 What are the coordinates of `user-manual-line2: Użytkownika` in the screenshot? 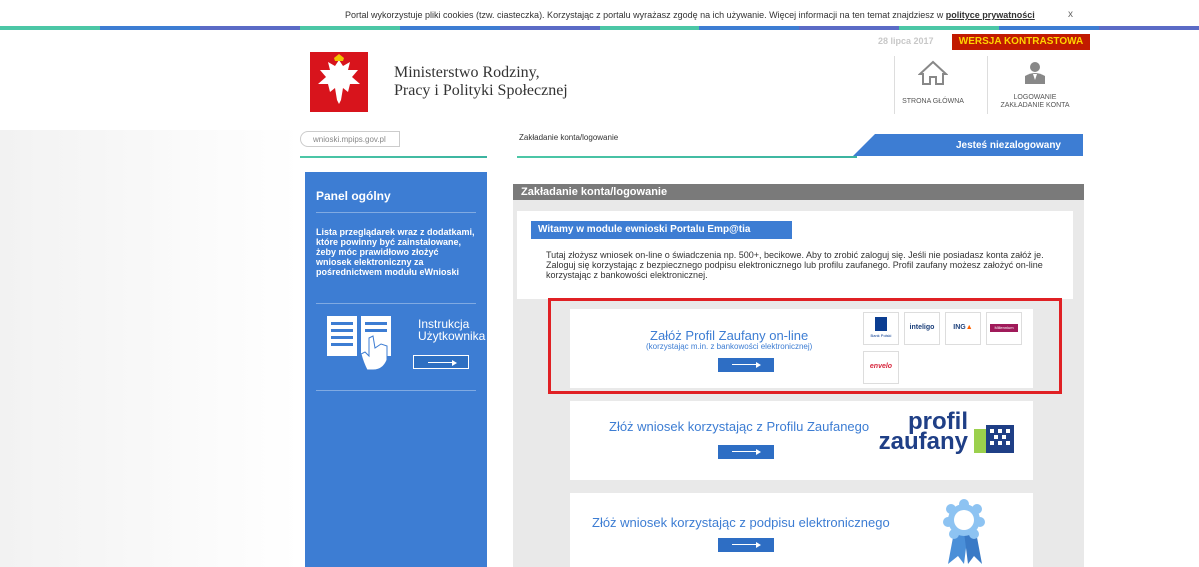 It's located at (452, 336).